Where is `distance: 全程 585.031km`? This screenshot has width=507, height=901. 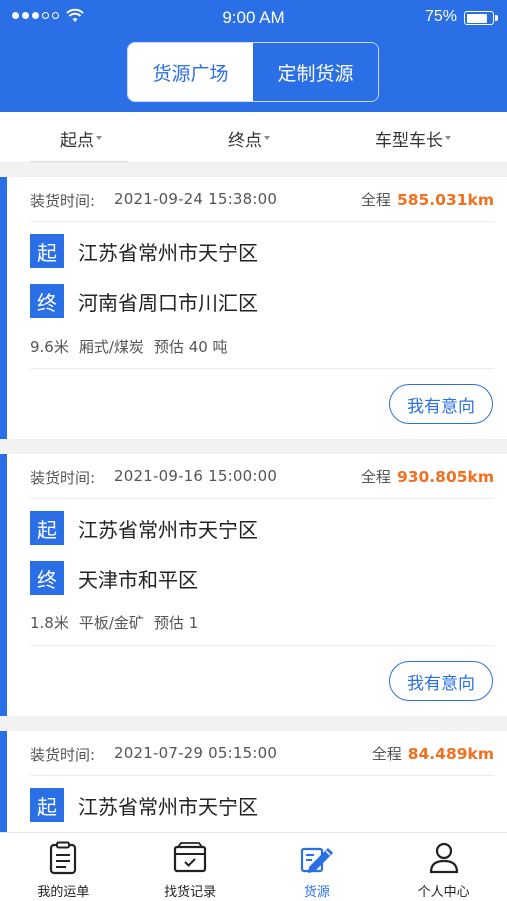
distance: 全程 585.031km is located at coordinates (427, 199).